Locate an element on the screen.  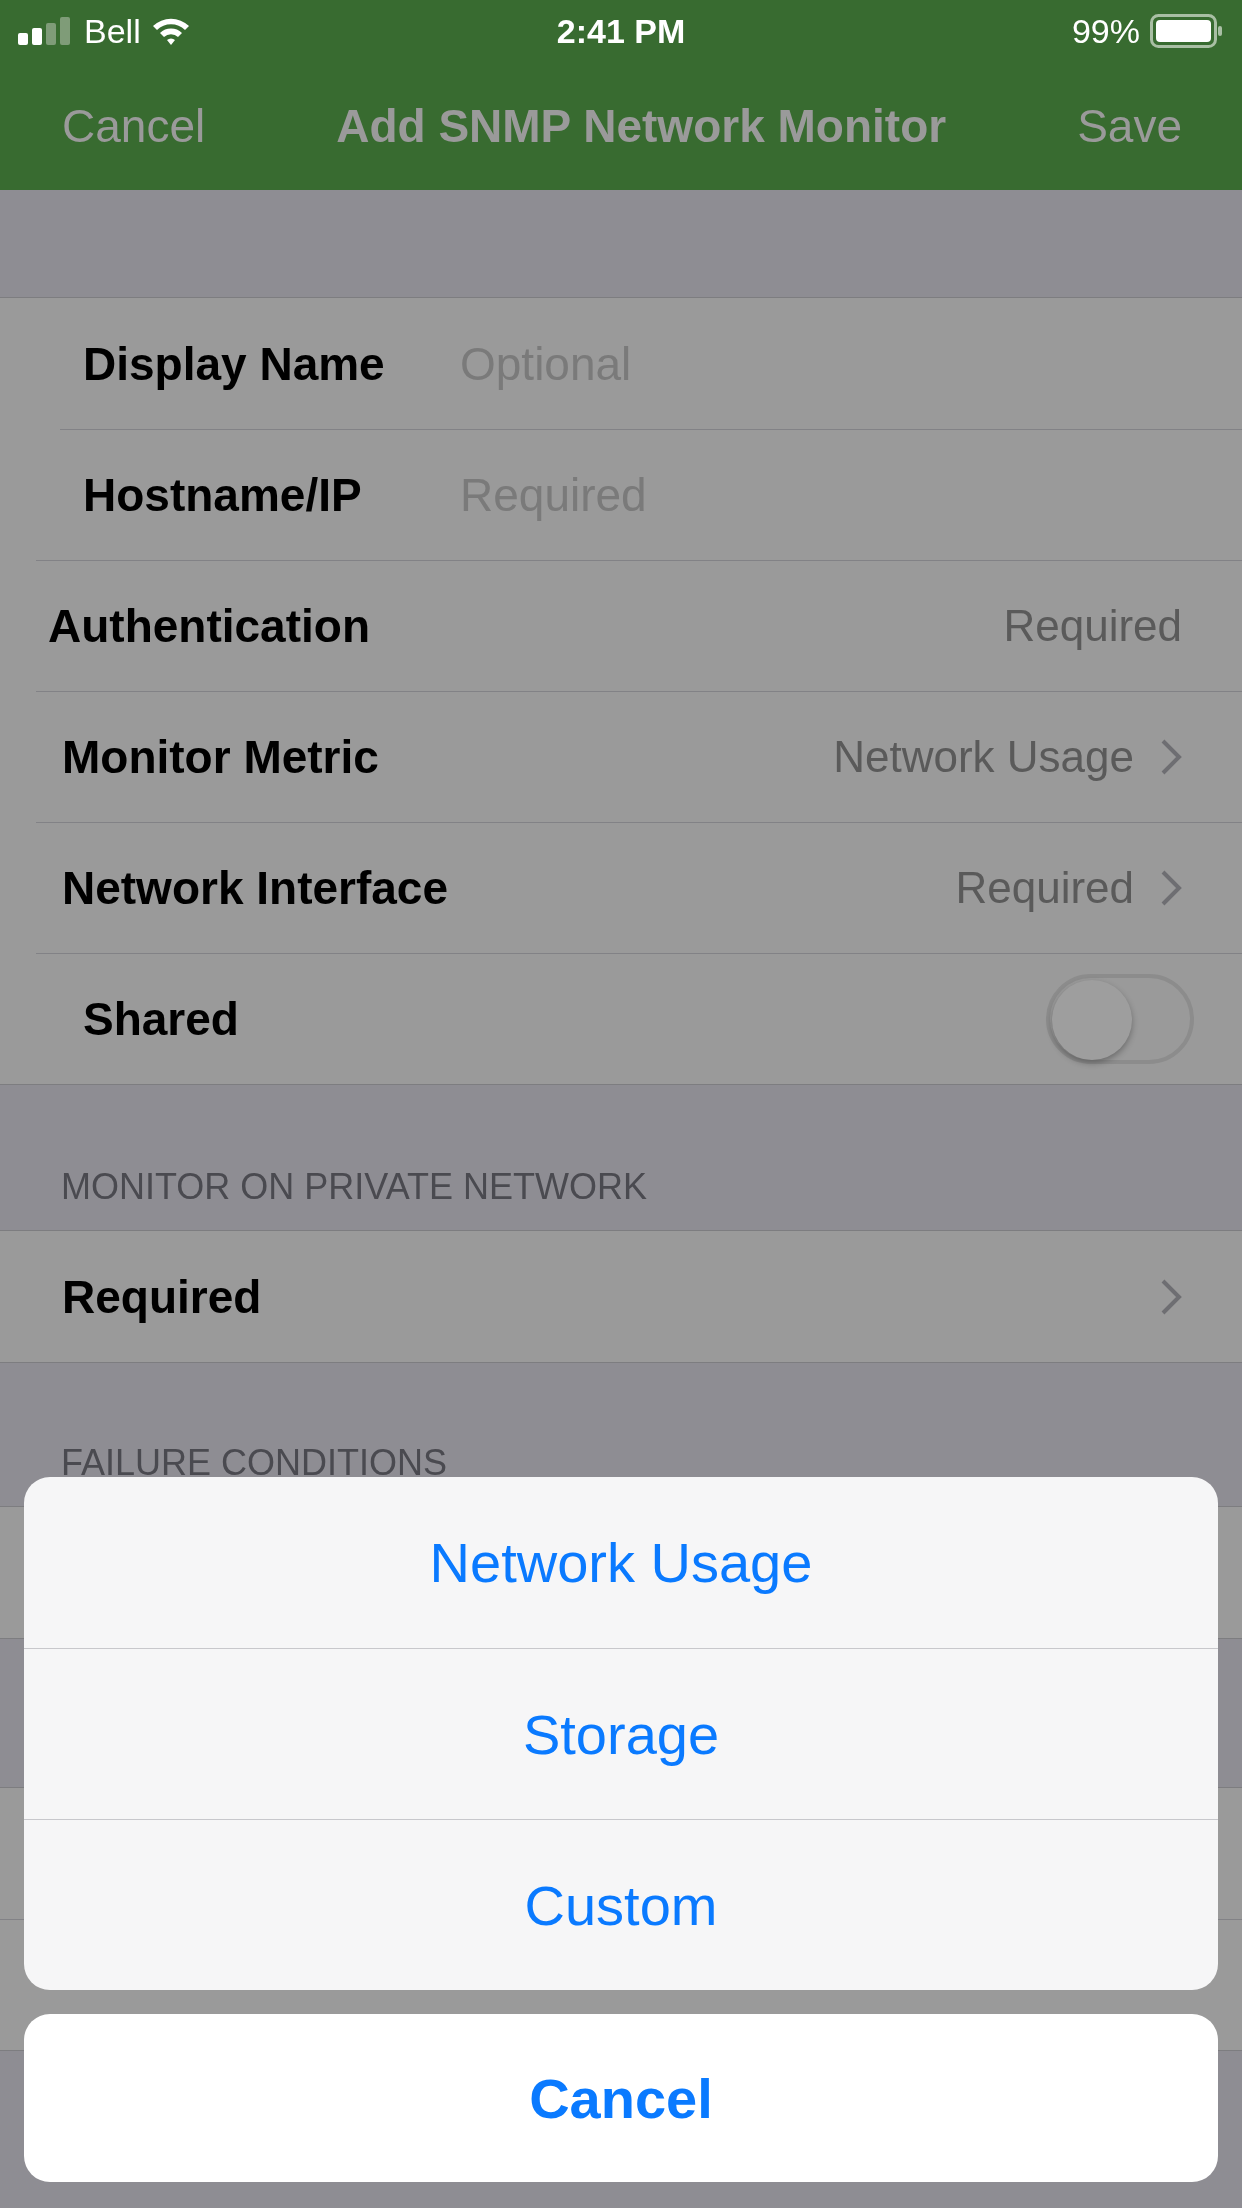
save-button: Save is located at coordinates (1129, 126).